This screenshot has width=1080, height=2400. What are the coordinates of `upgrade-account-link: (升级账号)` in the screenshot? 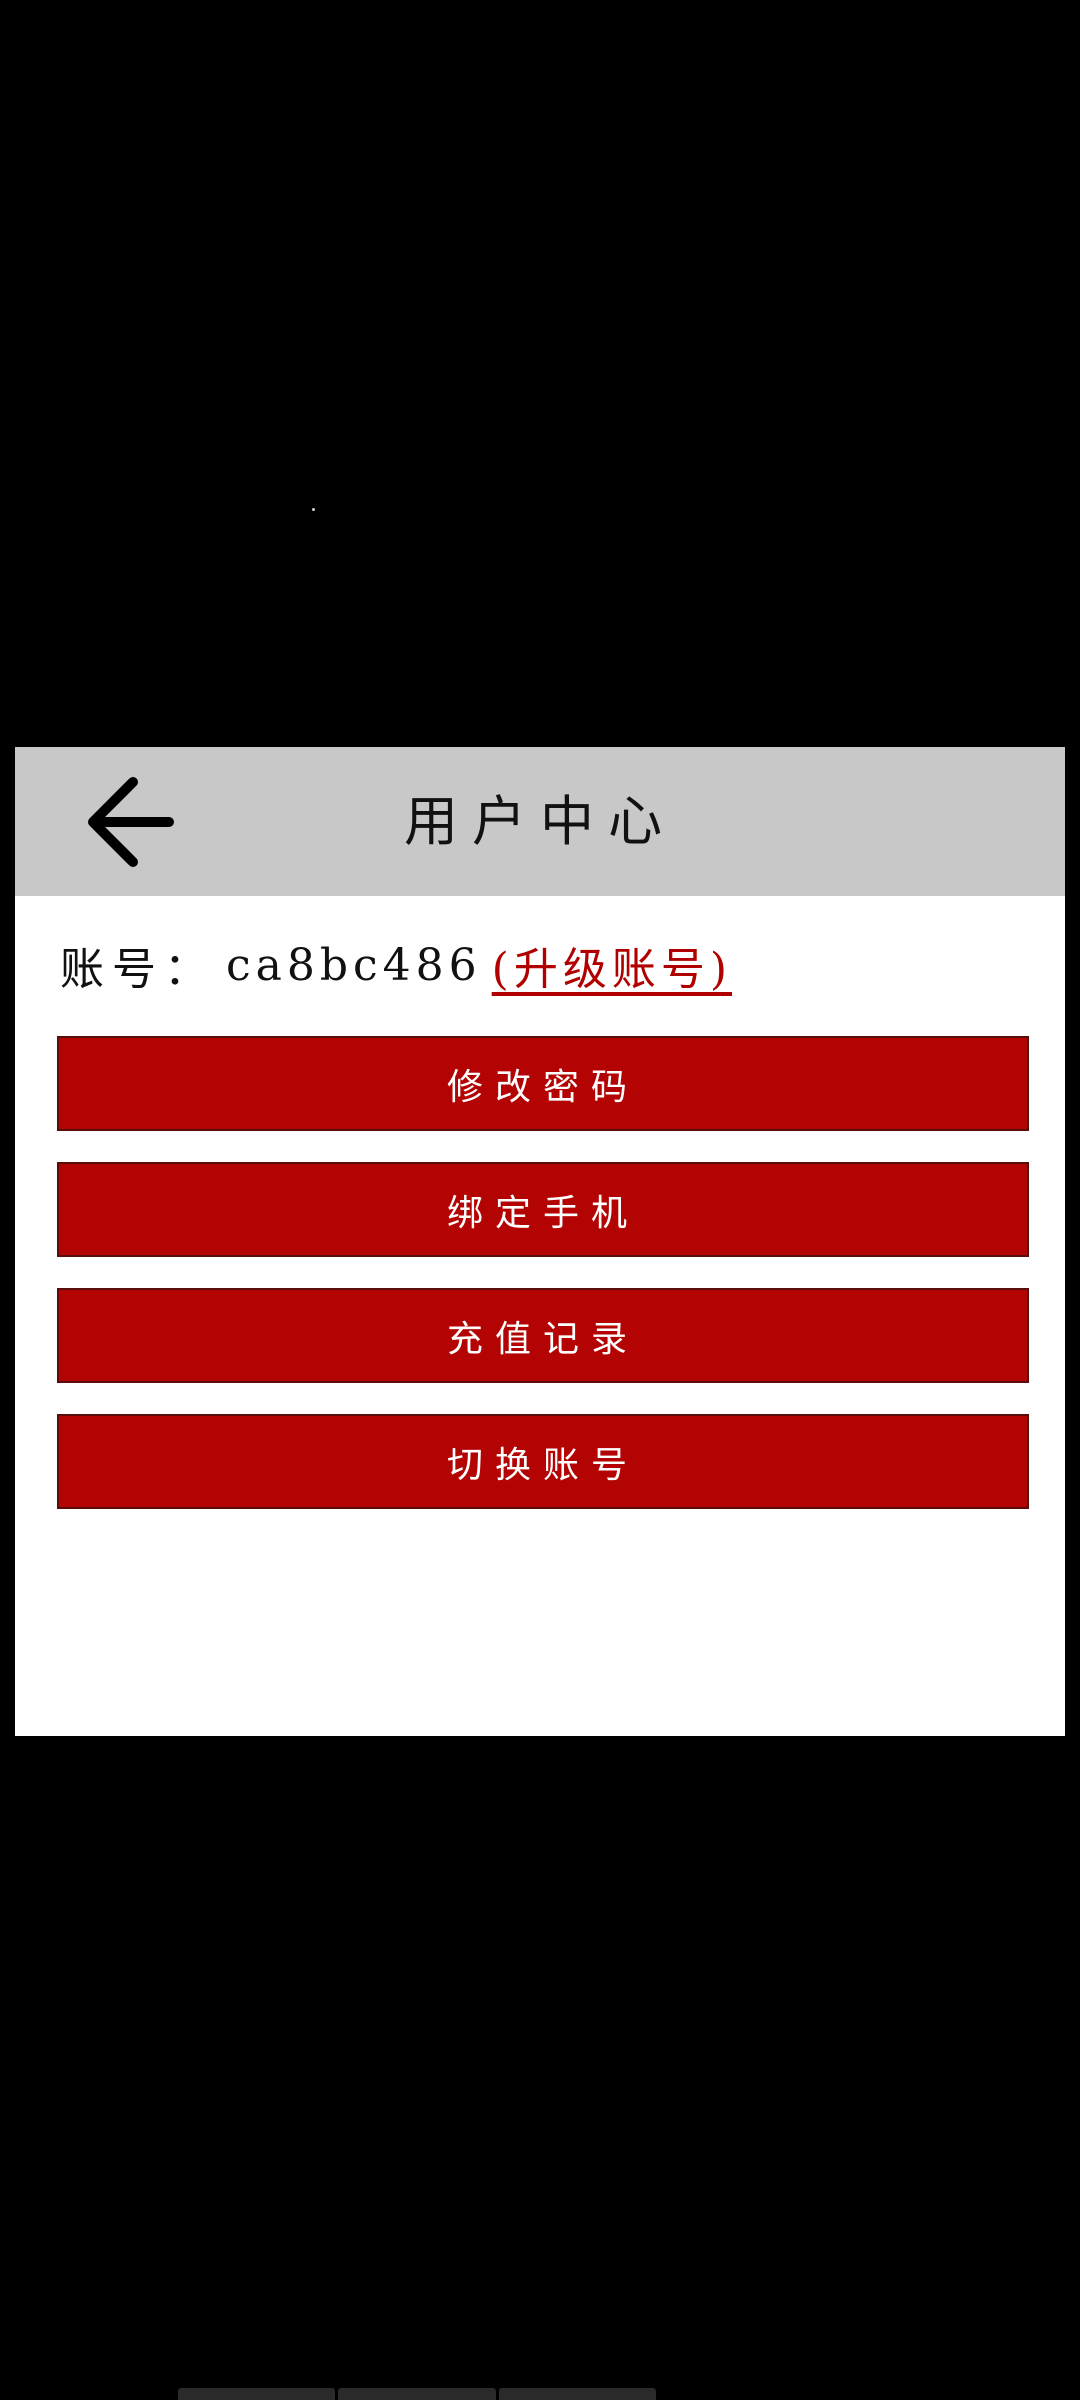 It's located at (612, 965).